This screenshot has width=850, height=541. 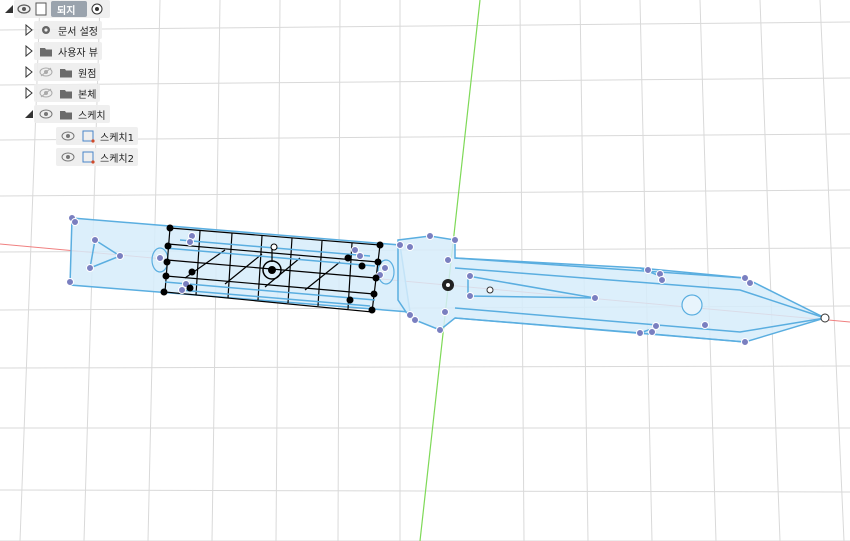 I want to click on browser-item-label: 원점, so click(x=87, y=74).